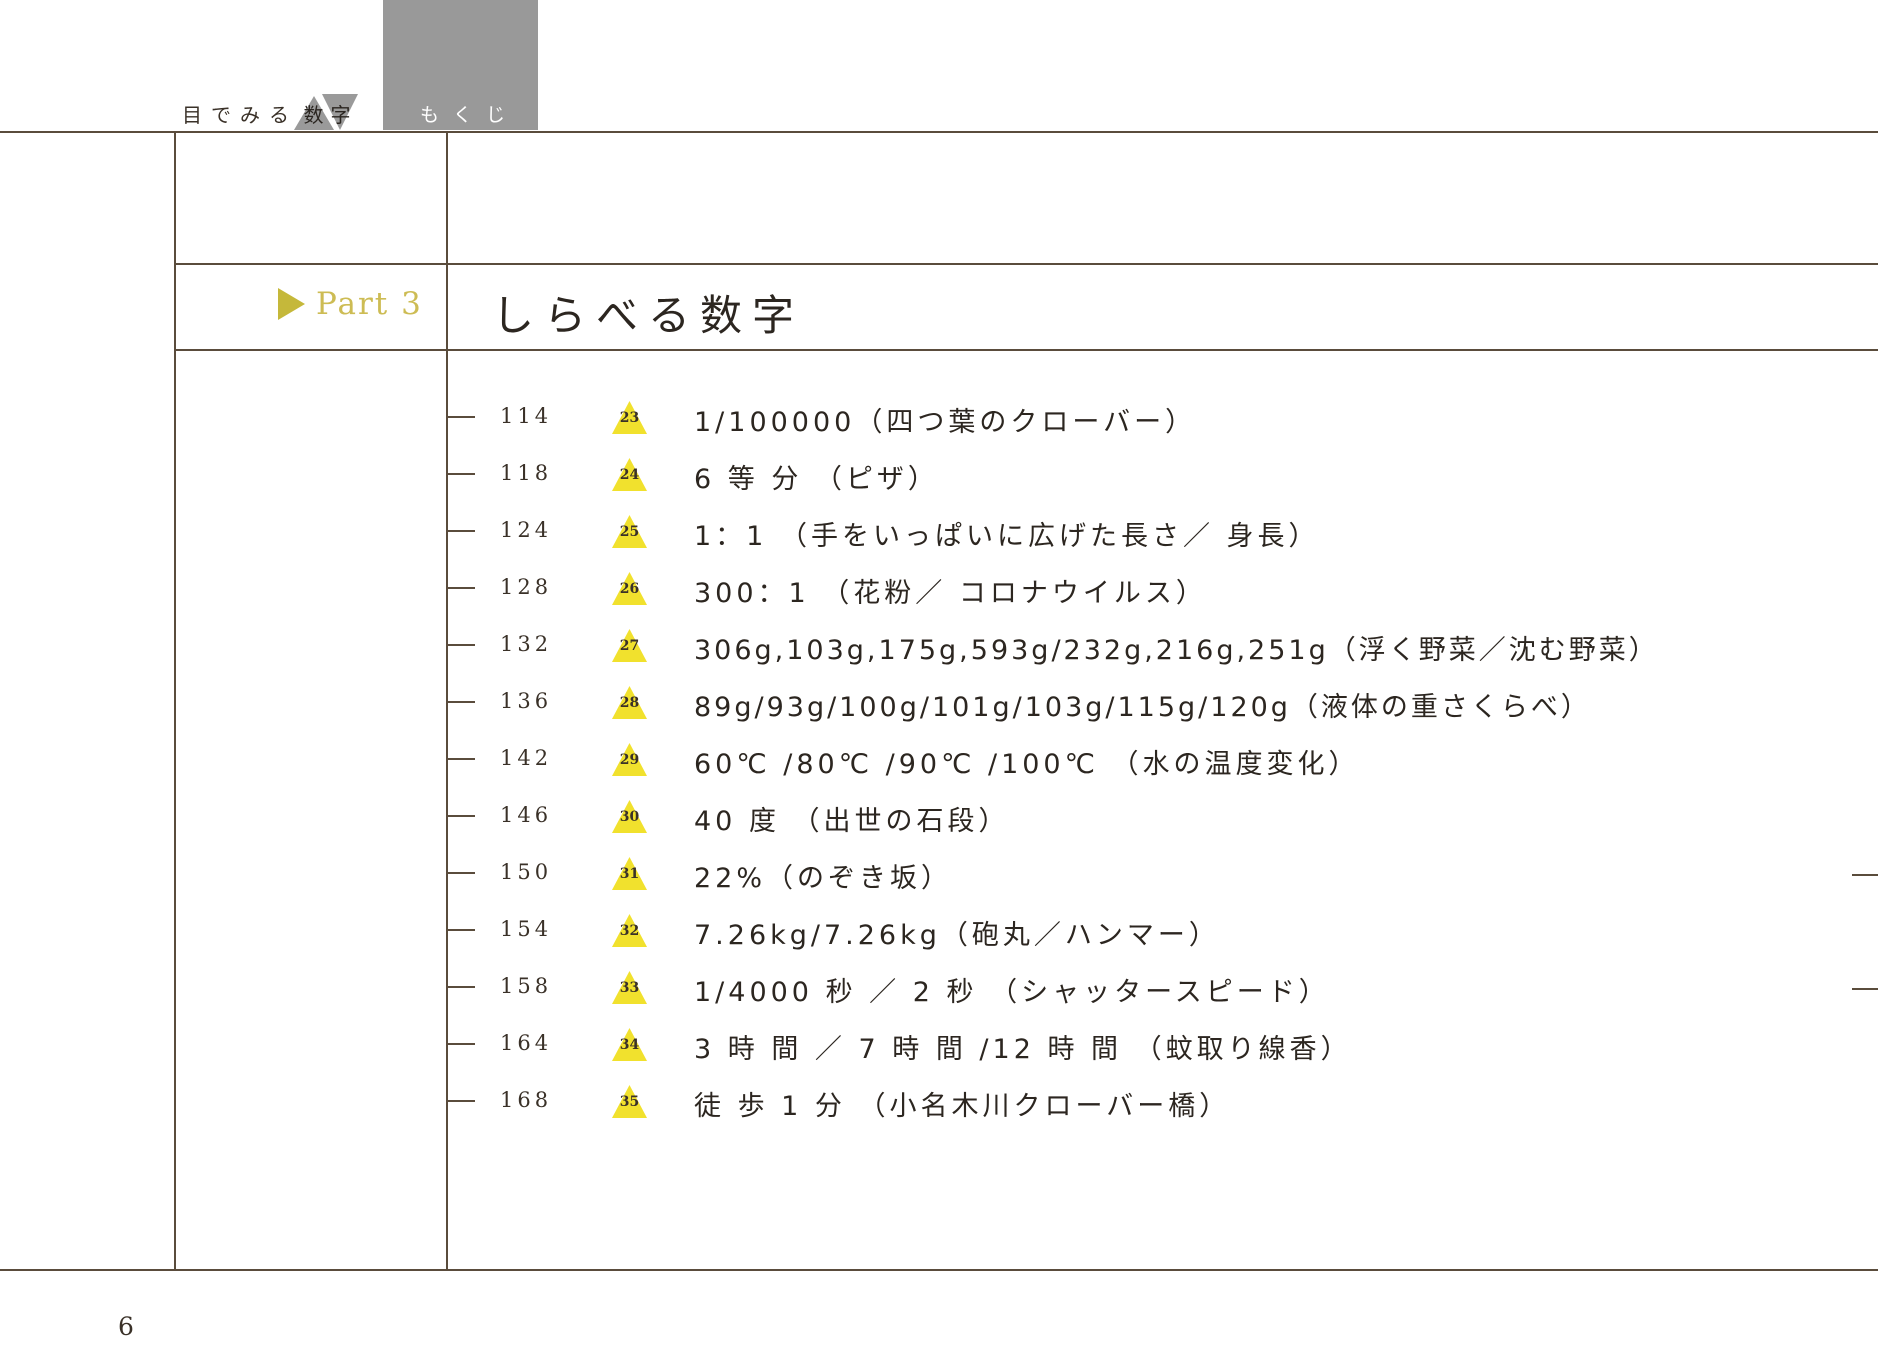  Describe the element at coordinates (1023, 1049) in the screenshot. I see `toc-entry-title: 3 時 間 ／ 7 時 間 /12 時 間 （蚊取り線香）` at that location.